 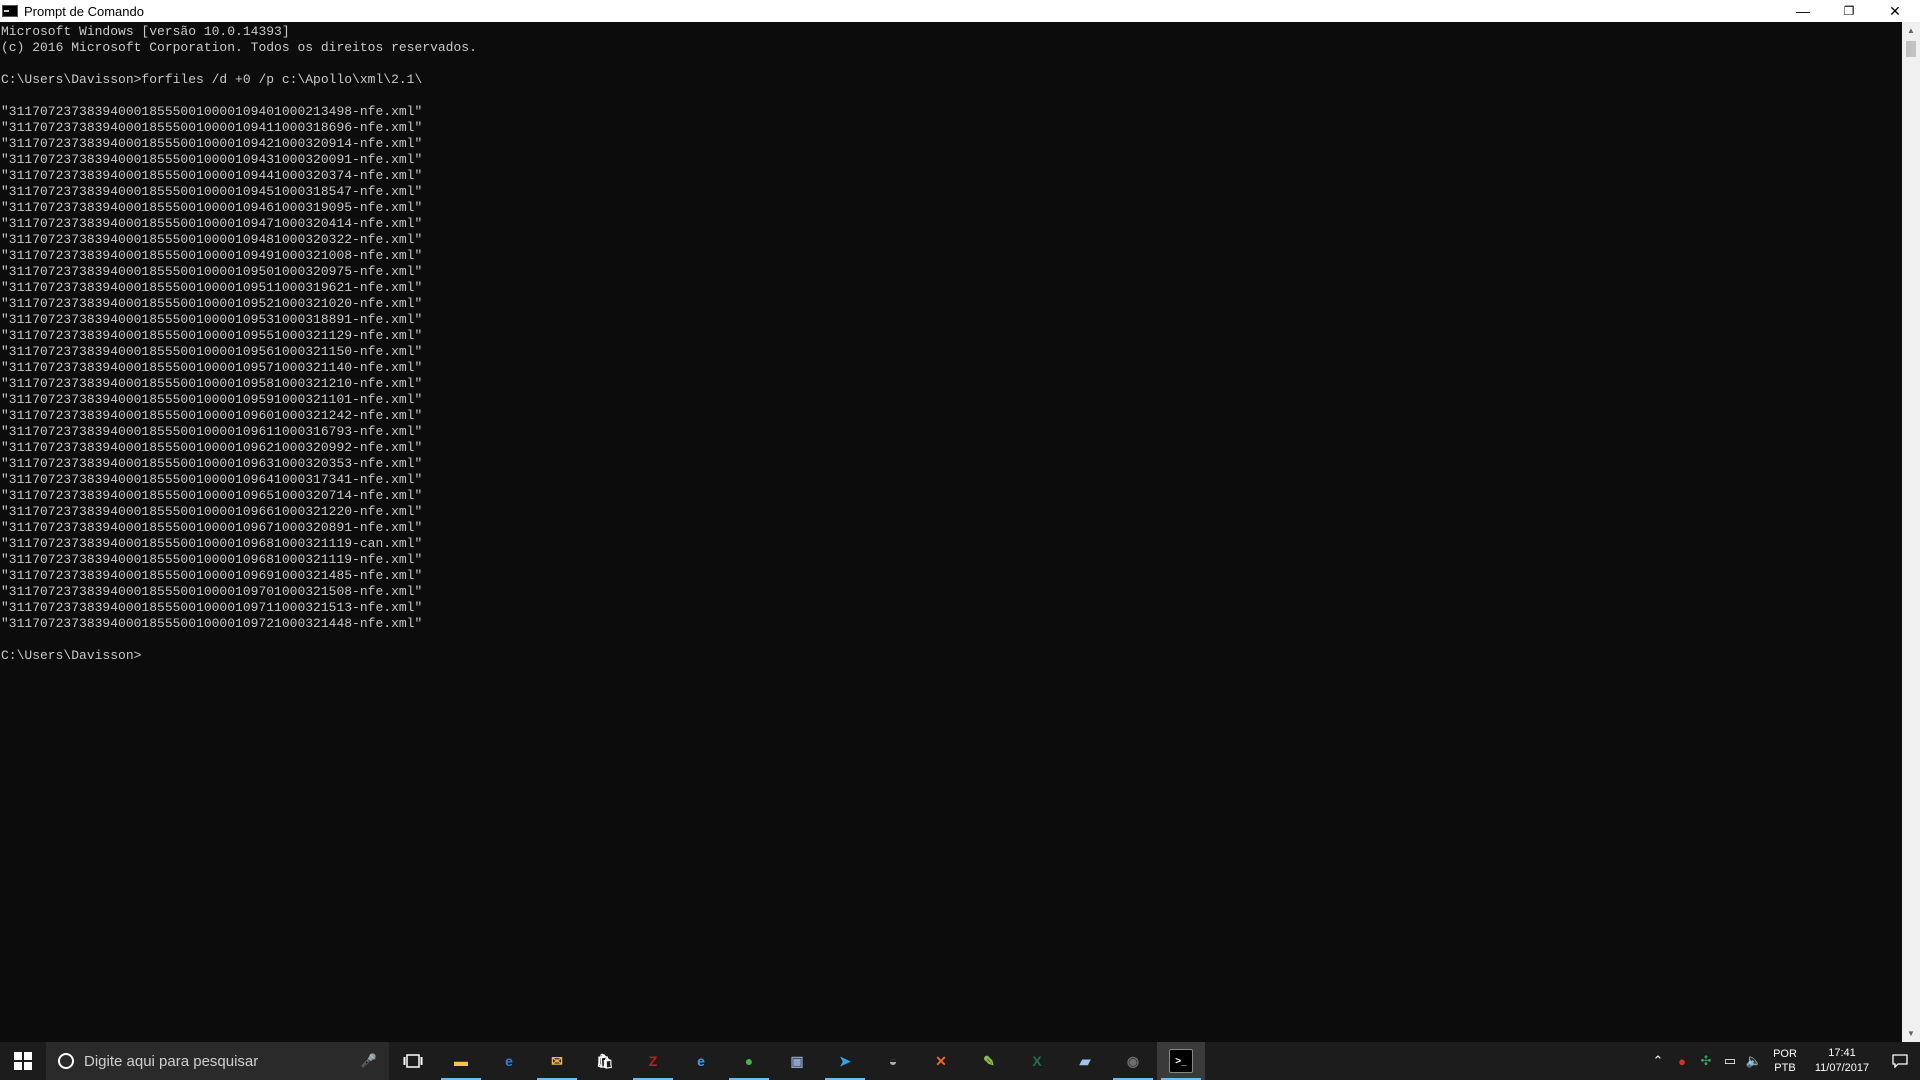 I want to click on volume-icon: 🔈, so click(x=1754, y=1061).